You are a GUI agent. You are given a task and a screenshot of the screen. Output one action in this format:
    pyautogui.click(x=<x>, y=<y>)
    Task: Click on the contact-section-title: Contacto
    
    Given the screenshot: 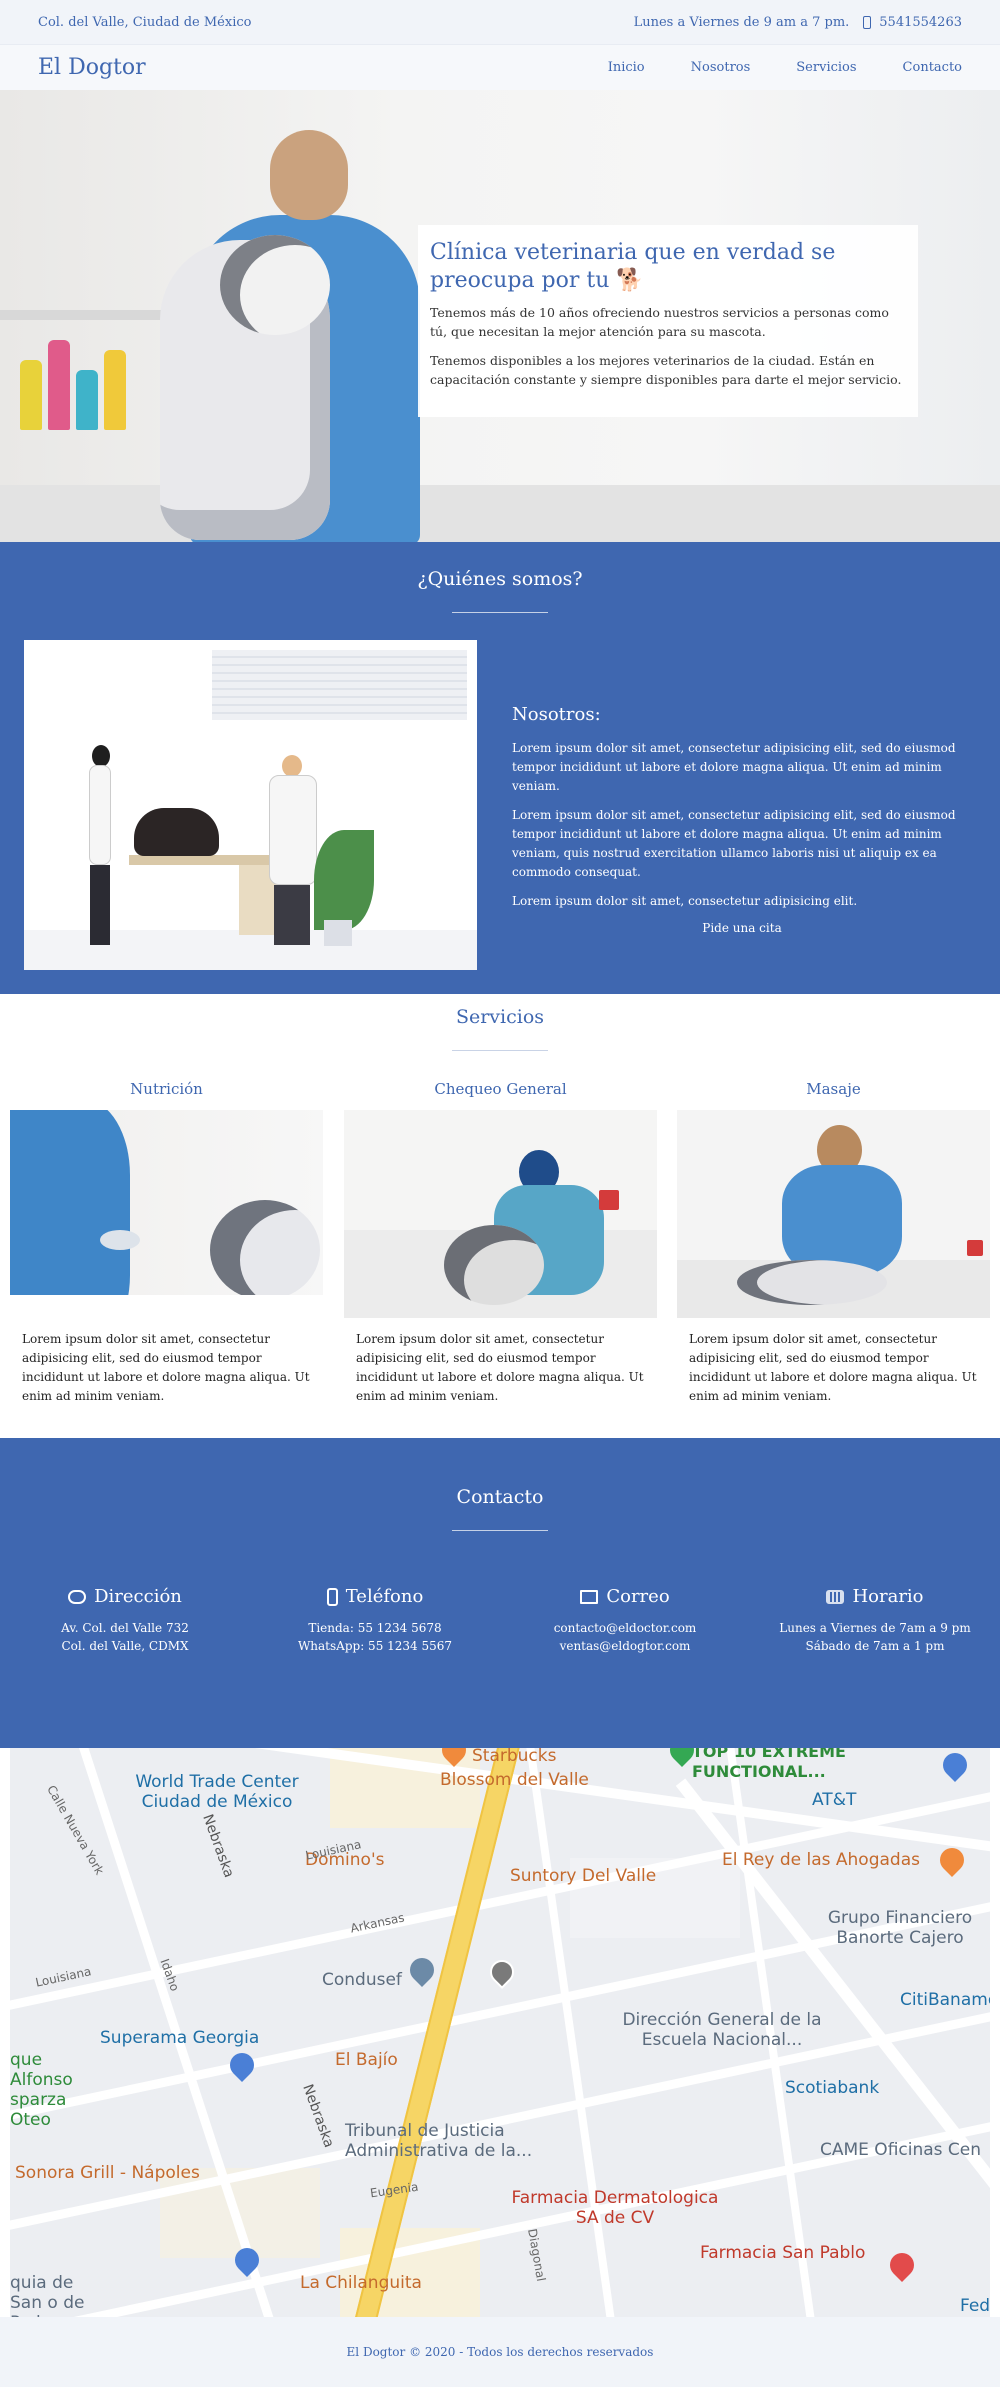 What is the action you would take?
    pyautogui.click(x=500, y=1497)
    